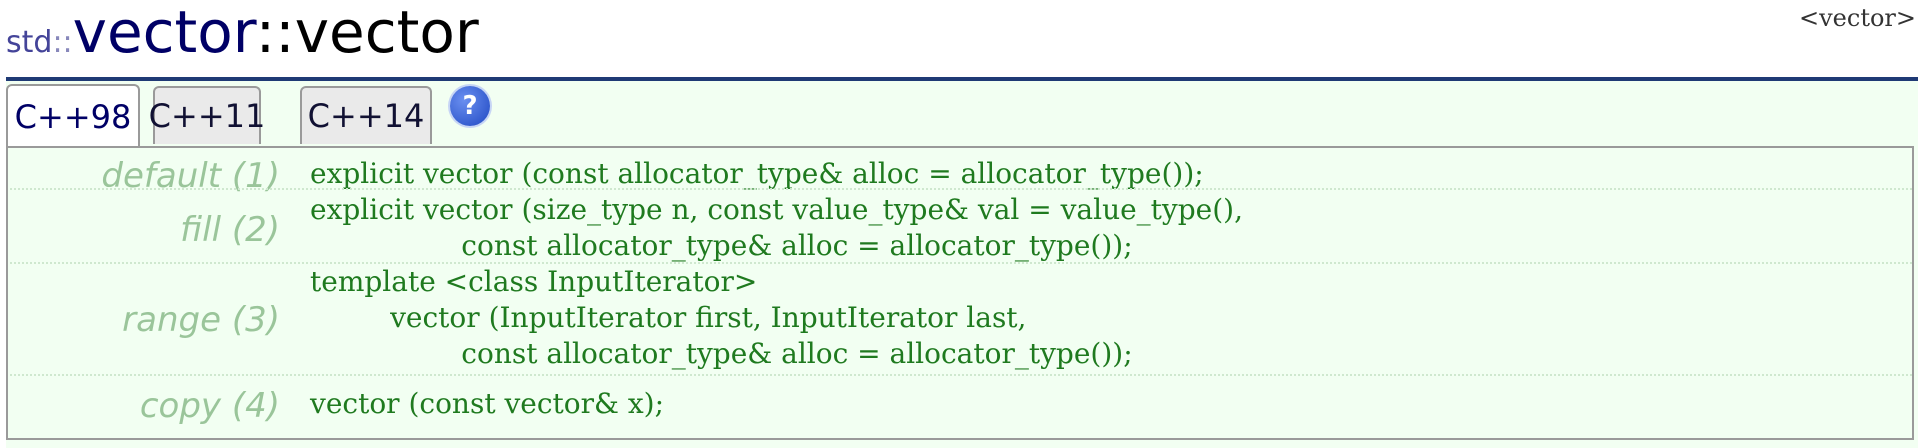 Image resolution: width=1918 pixels, height=448 pixels. Describe the element at coordinates (73, 116) in the screenshot. I see `tab-cpp98: C++98` at that location.